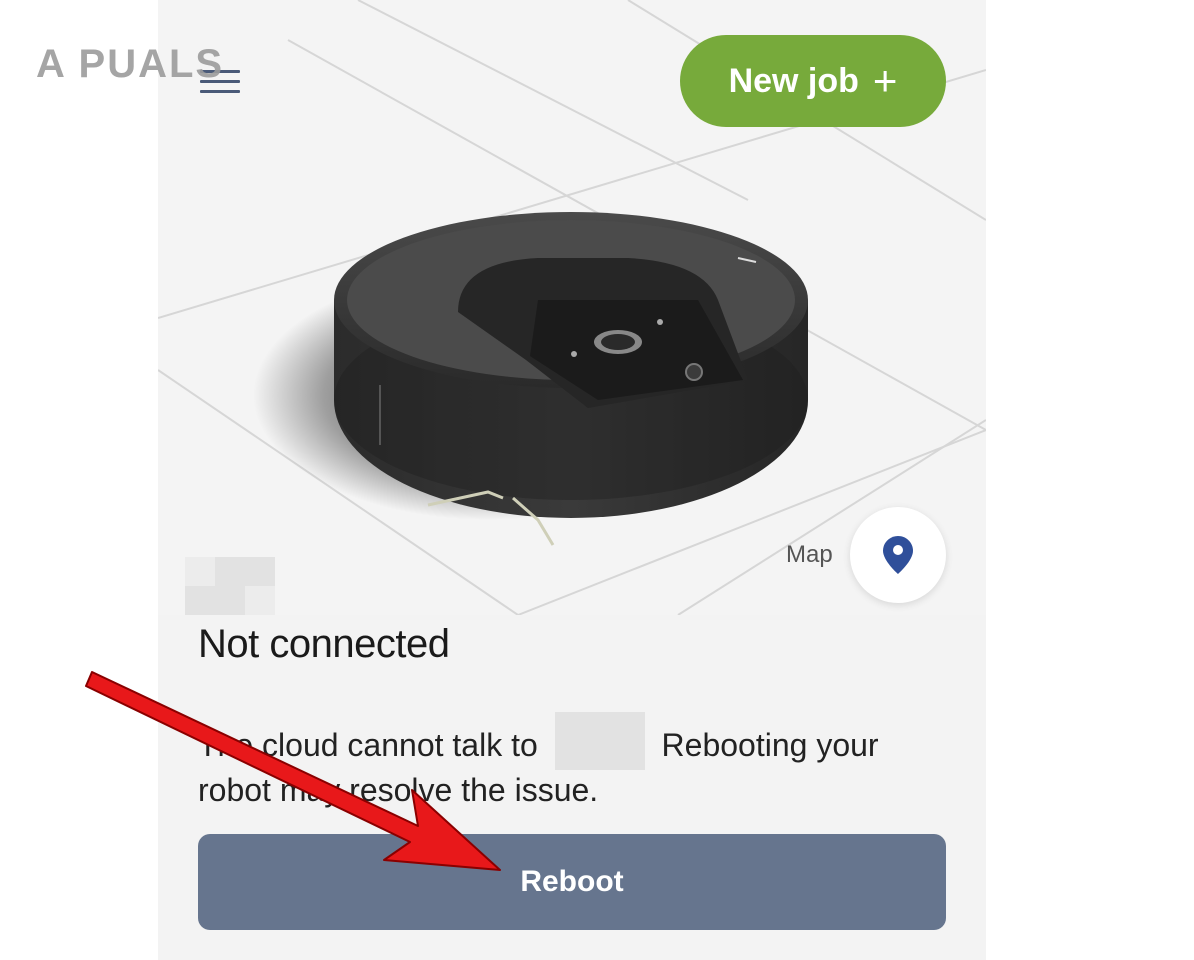 The image size is (1194, 960). I want to click on redacted-robot-name-inline, so click(599, 741).